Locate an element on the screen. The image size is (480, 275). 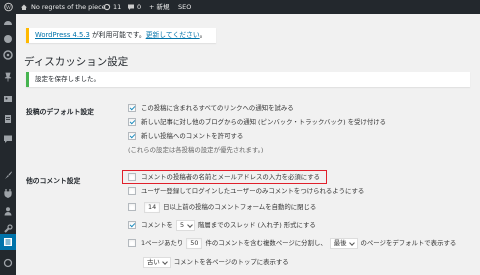
settings-submenu-icon is located at coordinates (8, 263).